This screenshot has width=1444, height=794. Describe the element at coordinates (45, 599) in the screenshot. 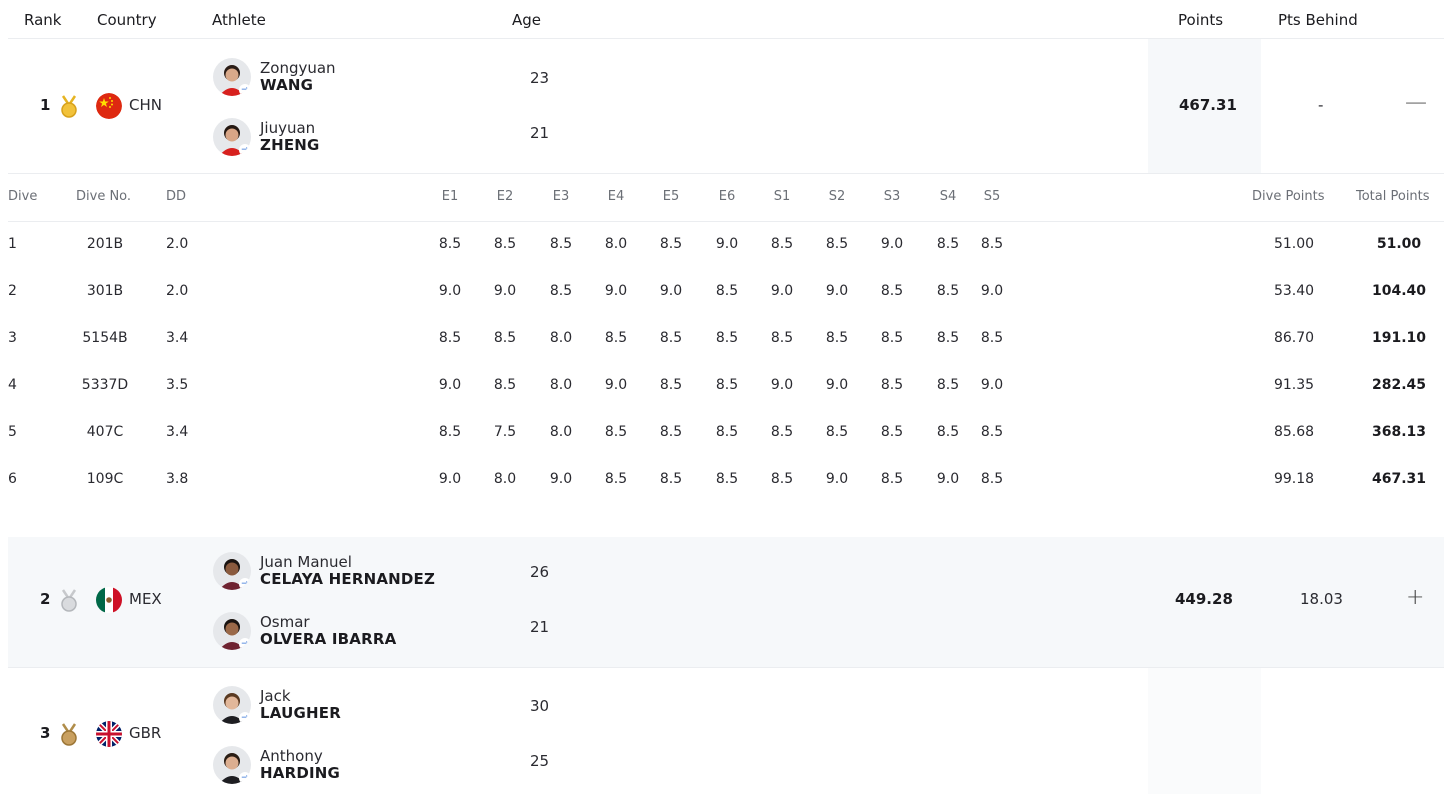

I see `rank-number: 2` at that location.